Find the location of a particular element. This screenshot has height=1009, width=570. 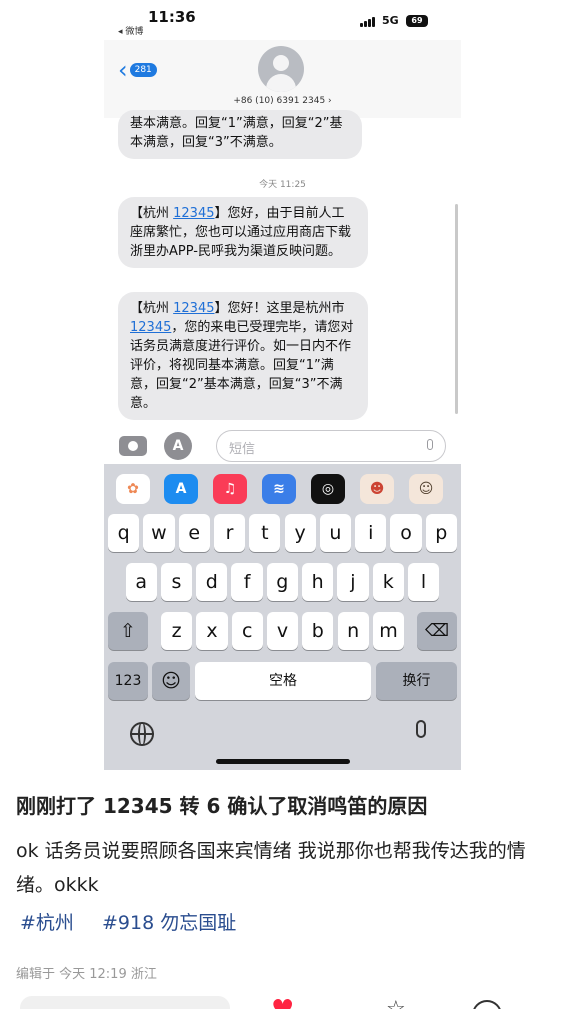

network-label: 5G is located at coordinates (390, 20).